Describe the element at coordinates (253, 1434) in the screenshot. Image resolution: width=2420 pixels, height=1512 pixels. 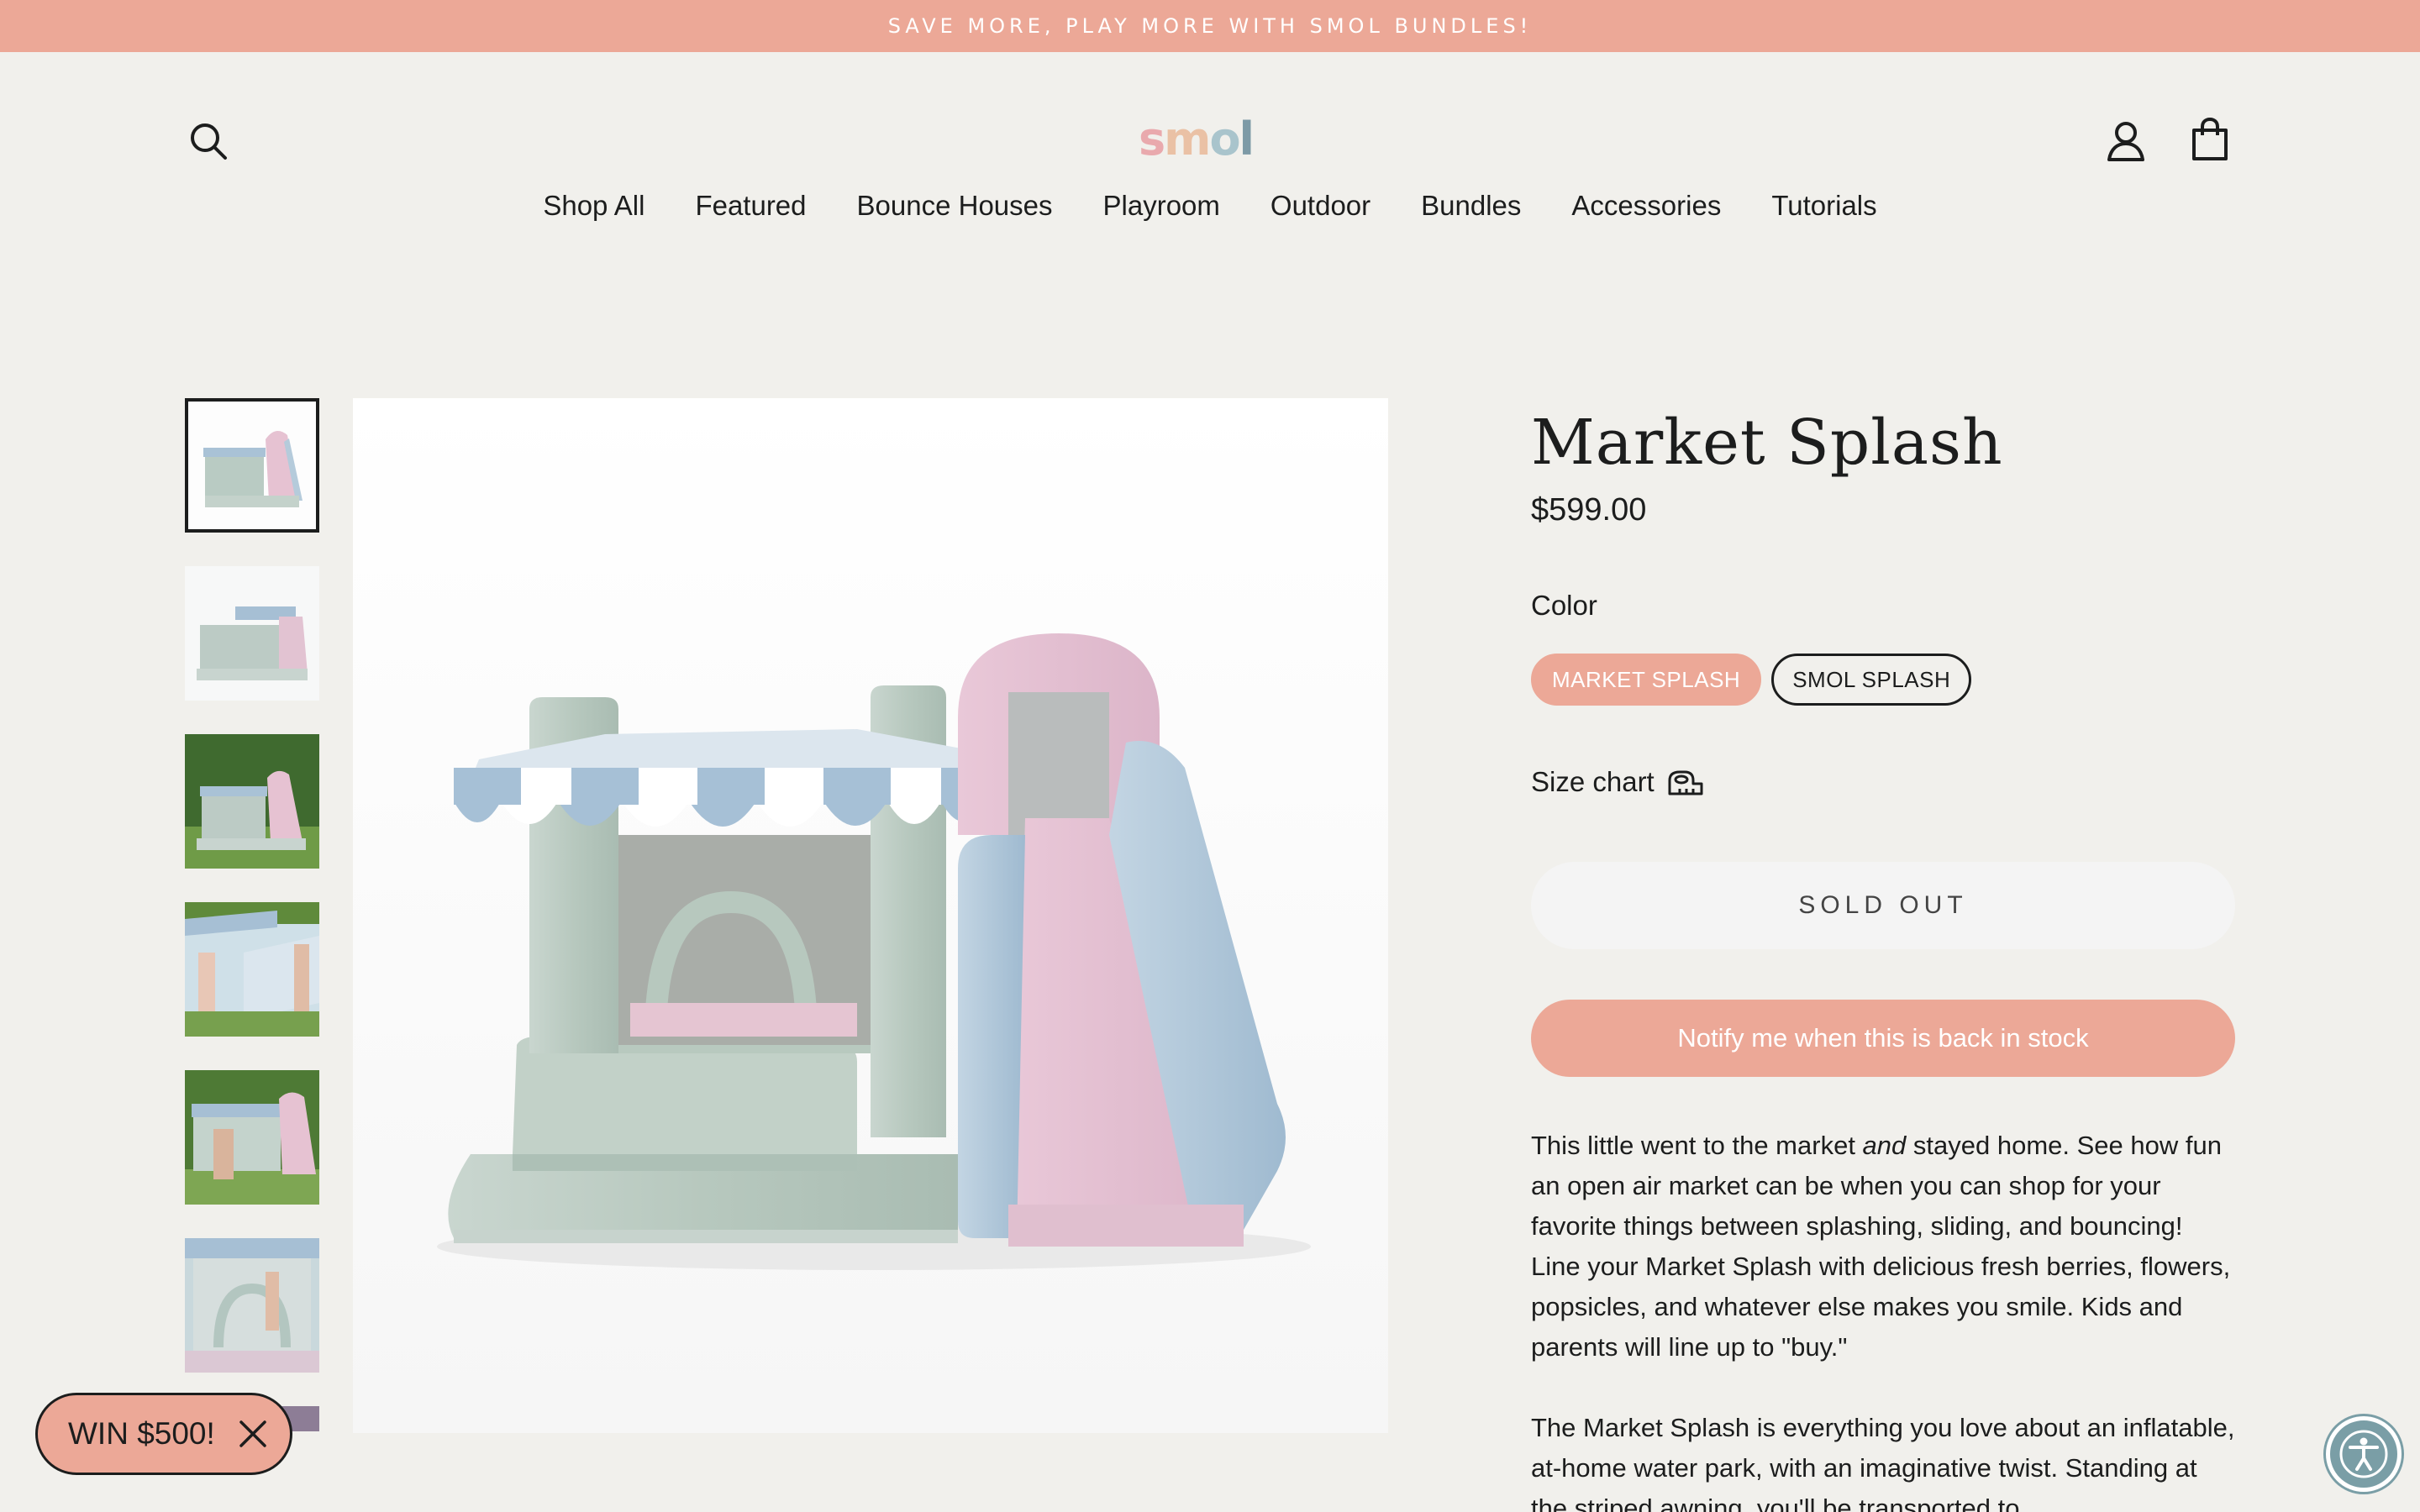
I see `close-icon` at that location.